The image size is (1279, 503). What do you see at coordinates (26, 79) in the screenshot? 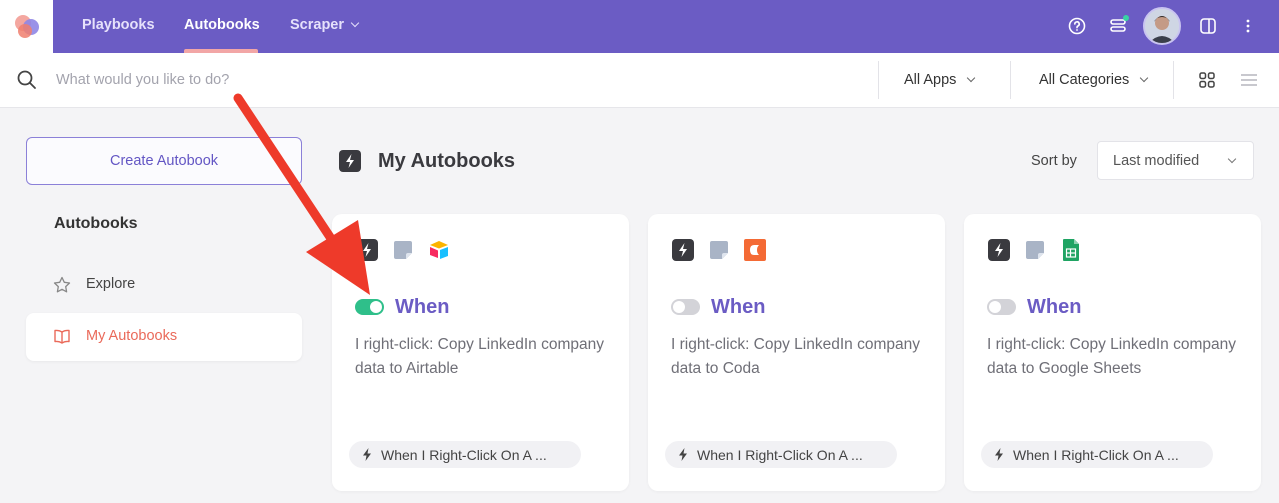
I see `search-icon` at bounding box center [26, 79].